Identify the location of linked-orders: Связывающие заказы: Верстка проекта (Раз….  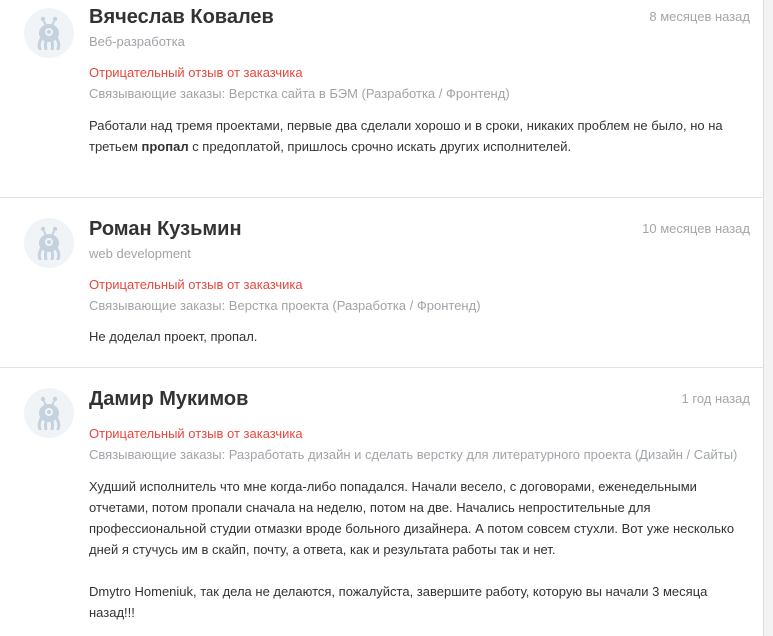
(285, 305).